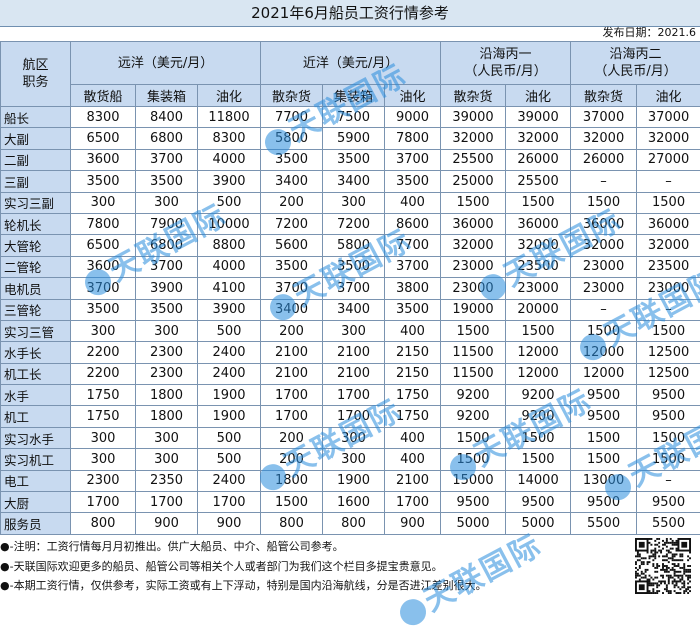  I want to click on salary-cell: 23500, so click(668, 266).